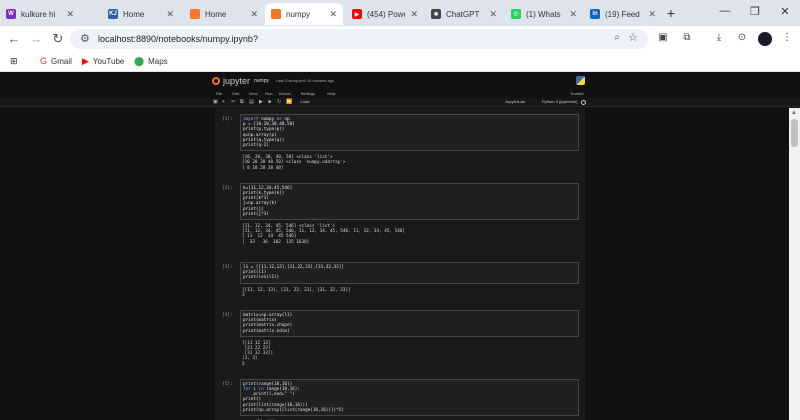  Describe the element at coordinates (14, 39) in the screenshot. I see `back-arrow-icon: ←` at that location.